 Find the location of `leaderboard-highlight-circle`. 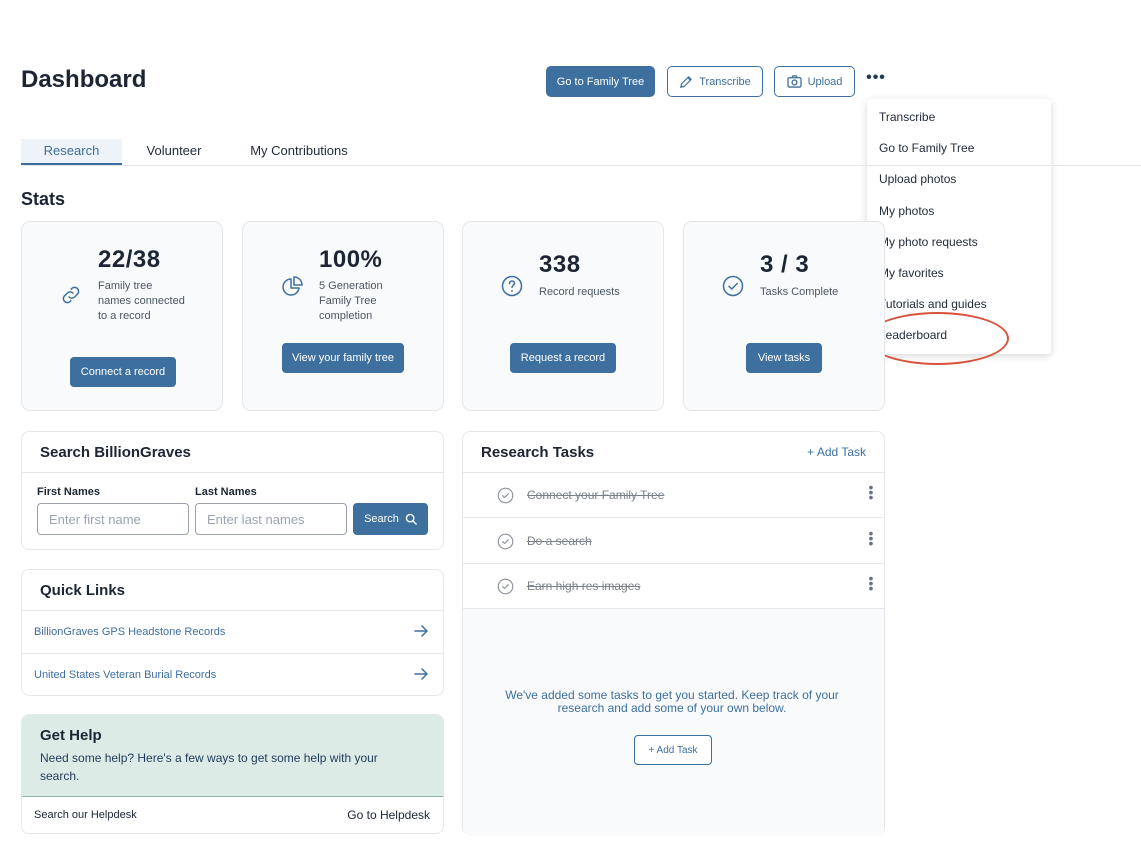

leaderboard-highlight-circle is located at coordinates (937, 338).